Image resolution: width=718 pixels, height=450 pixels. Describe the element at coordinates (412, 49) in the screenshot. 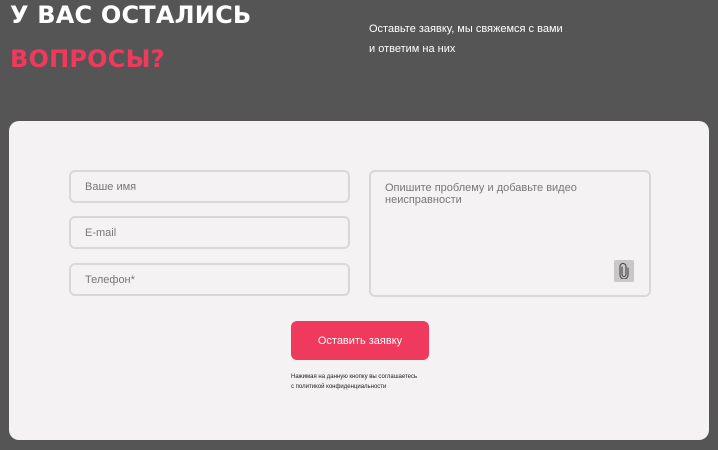

I see `section-subtext-line2: и ответим на них` at that location.